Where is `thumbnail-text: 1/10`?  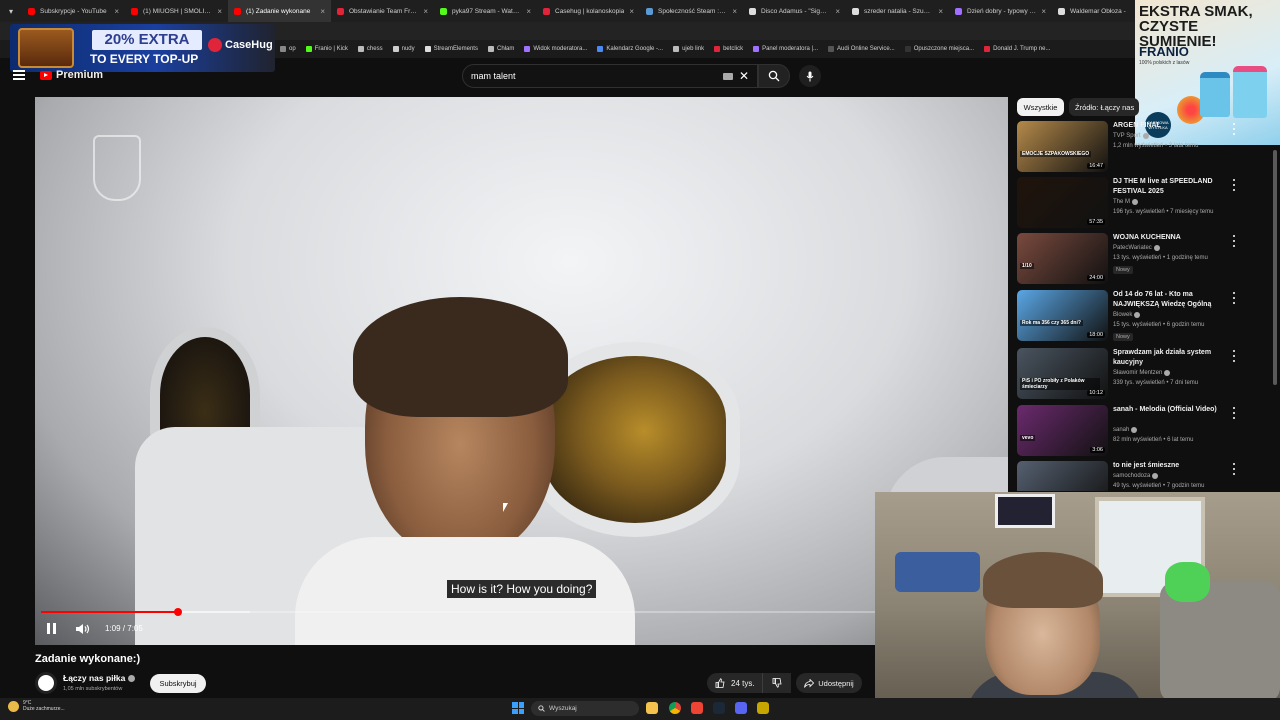 thumbnail-text: 1/10 is located at coordinates (1027, 266).